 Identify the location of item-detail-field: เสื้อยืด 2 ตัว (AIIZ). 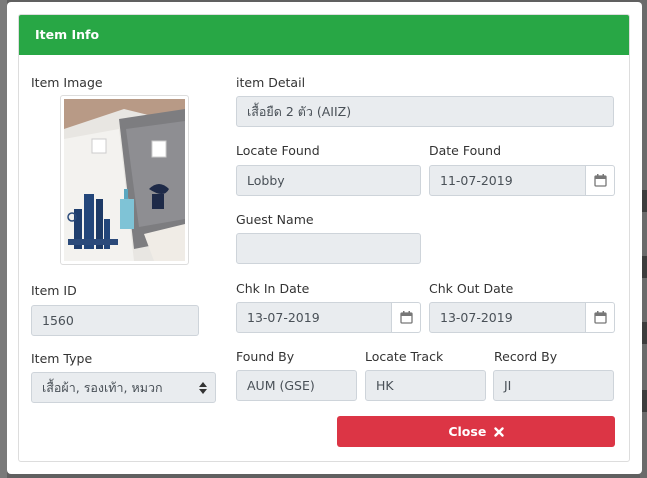
(425, 111).